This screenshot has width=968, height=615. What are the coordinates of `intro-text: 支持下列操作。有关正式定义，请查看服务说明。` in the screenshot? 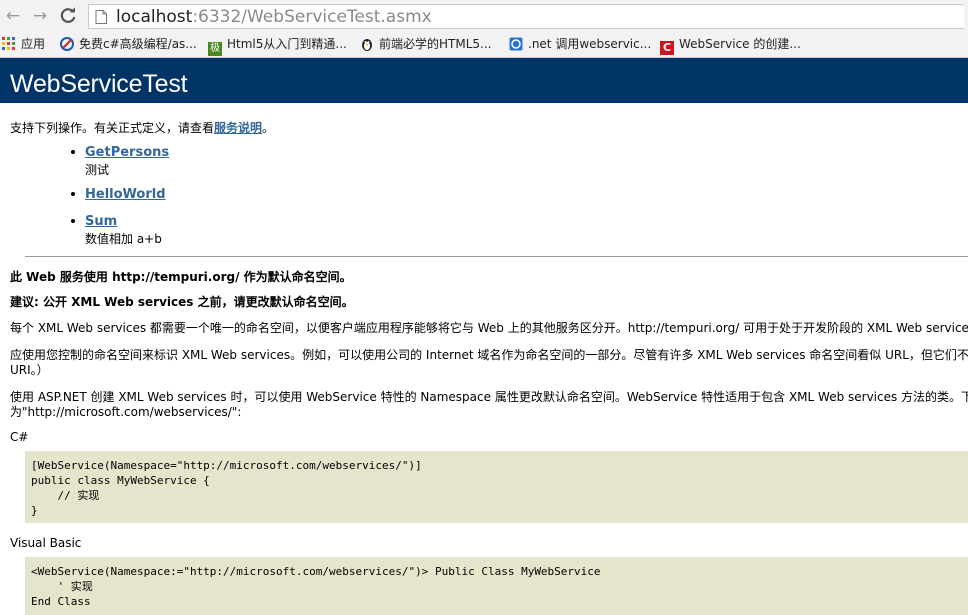 It's located at (142, 127).